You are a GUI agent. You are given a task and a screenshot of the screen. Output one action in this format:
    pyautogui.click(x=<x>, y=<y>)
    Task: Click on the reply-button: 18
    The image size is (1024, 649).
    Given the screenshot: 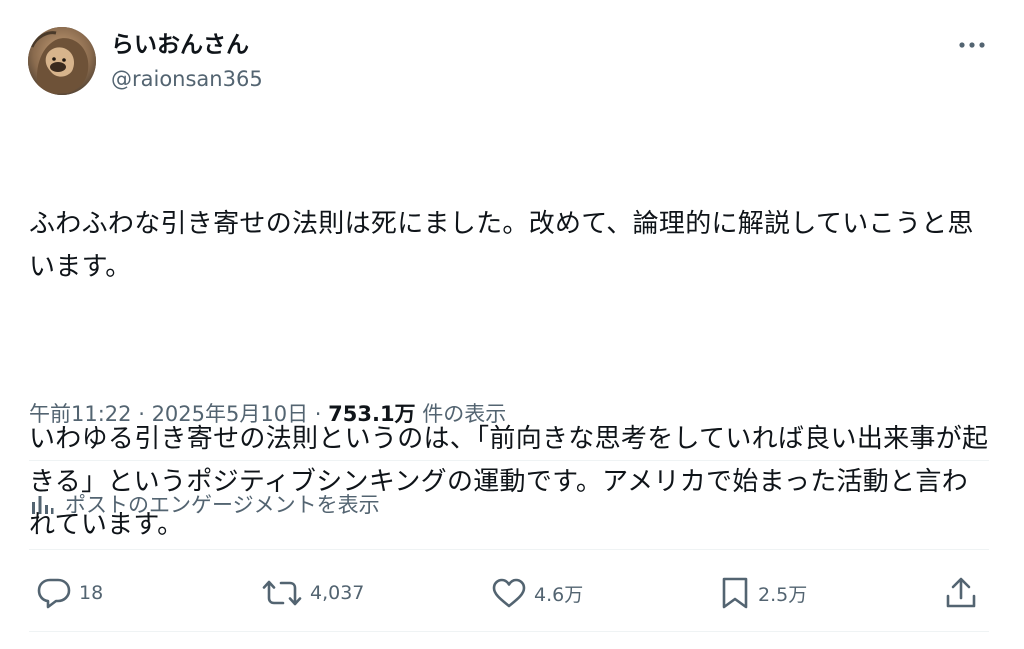 What is the action you would take?
    pyautogui.click(x=70, y=593)
    